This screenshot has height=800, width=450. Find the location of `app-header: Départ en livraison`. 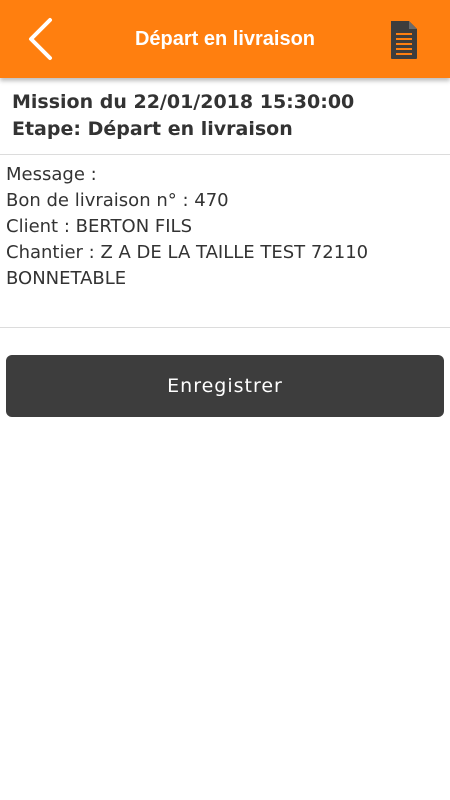

app-header: Départ en livraison is located at coordinates (225, 39).